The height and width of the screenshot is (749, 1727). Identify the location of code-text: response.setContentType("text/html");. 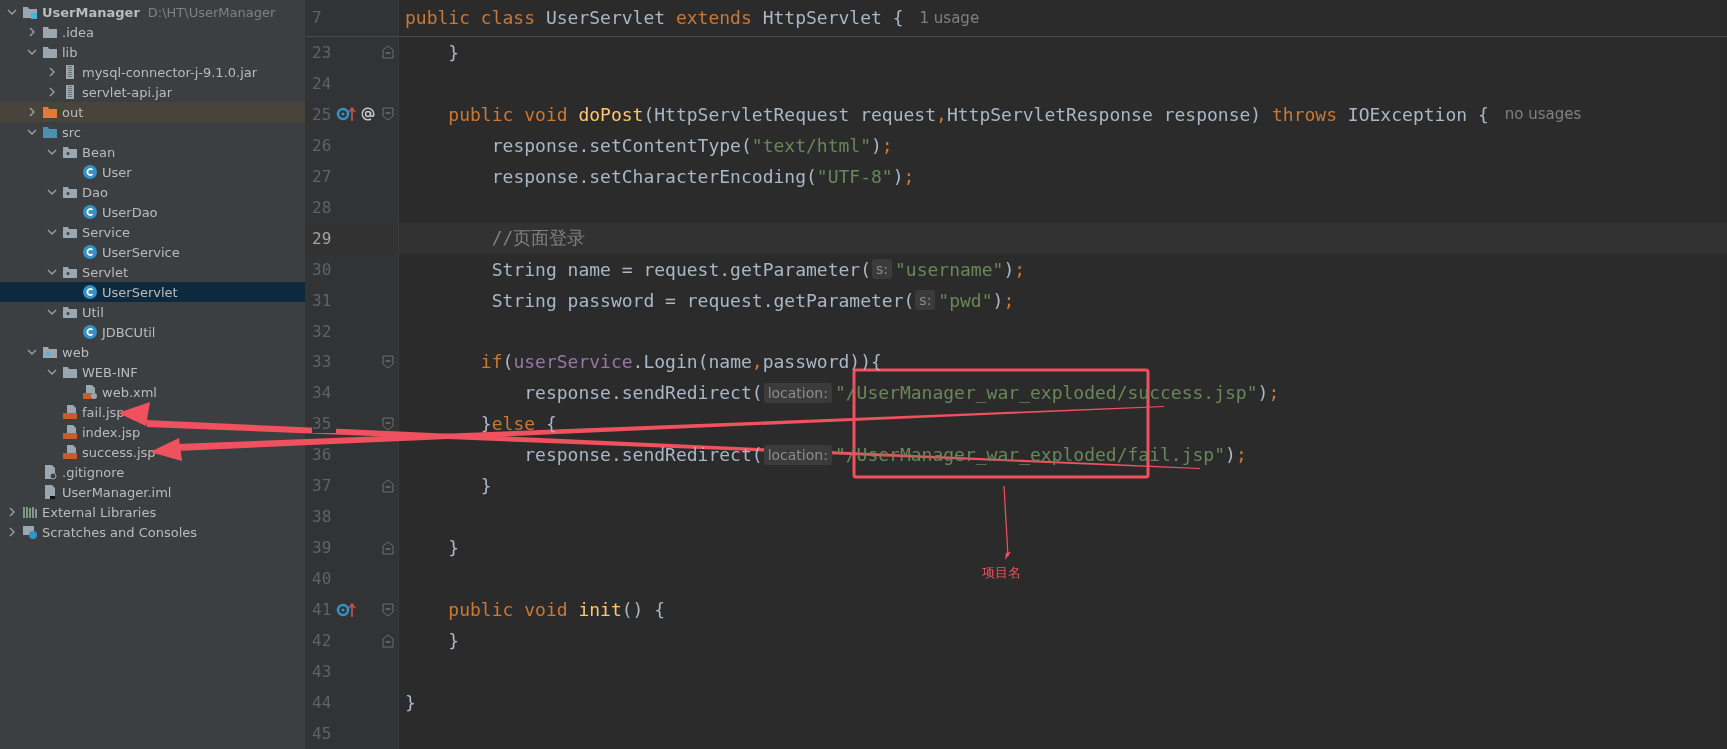
(692, 145).